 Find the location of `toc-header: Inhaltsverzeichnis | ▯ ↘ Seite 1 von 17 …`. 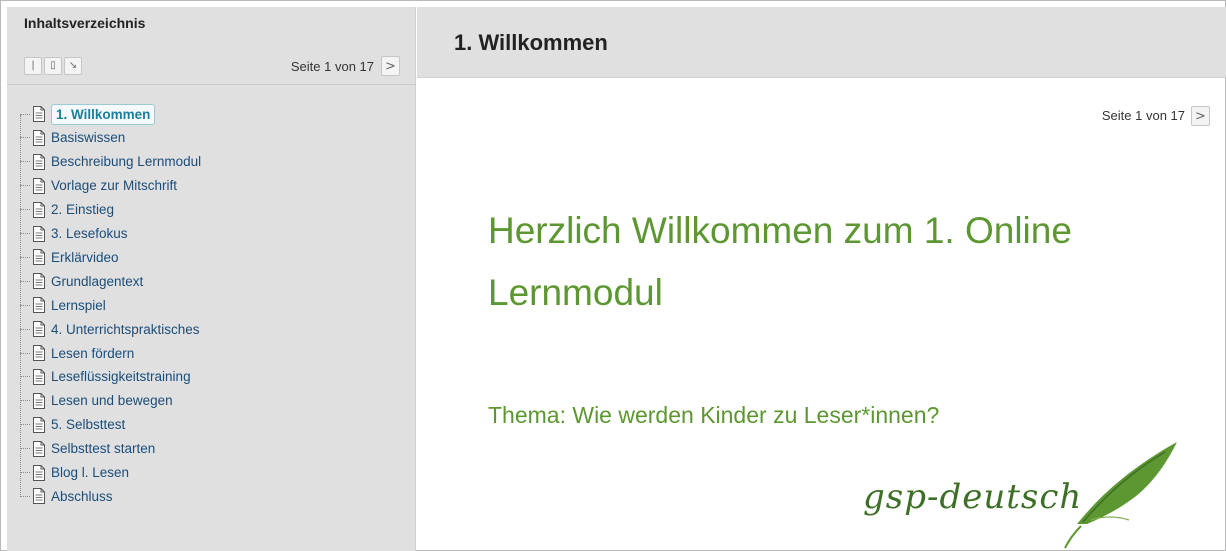

toc-header: Inhaltsverzeichnis | ▯ ↘ Seite 1 von 17 … is located at coordinates (211, 46).